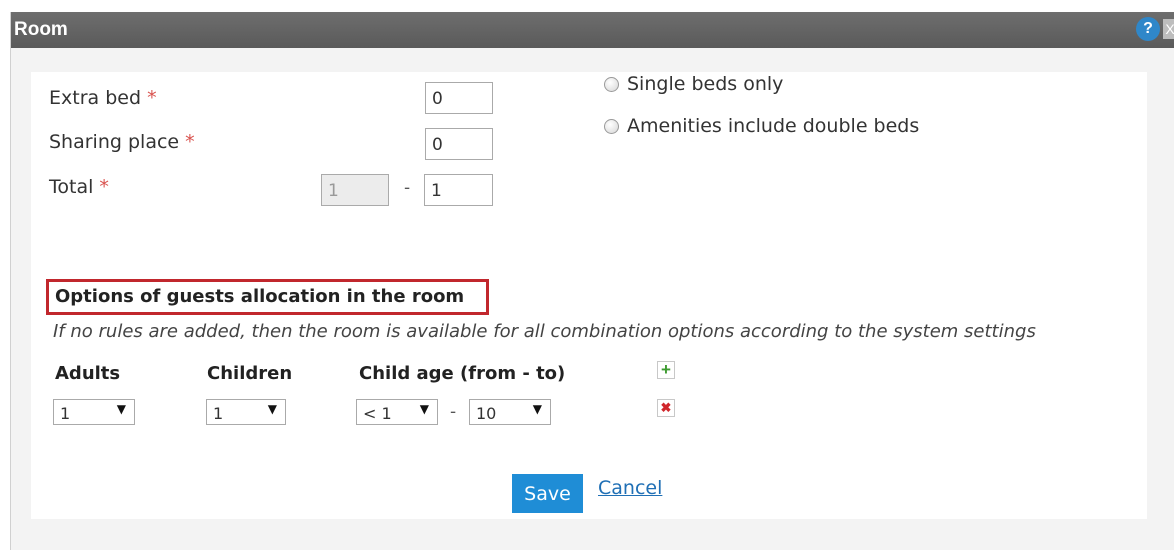 This screenshot has height=550, width=1174. I want to click on radio-single-beds-label: Single beds only, so click(705, 84).